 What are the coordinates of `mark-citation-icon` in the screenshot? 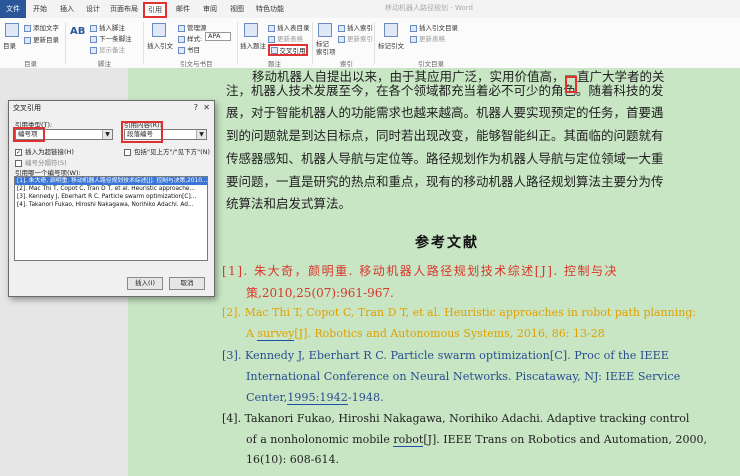 It's located at (391, 30).